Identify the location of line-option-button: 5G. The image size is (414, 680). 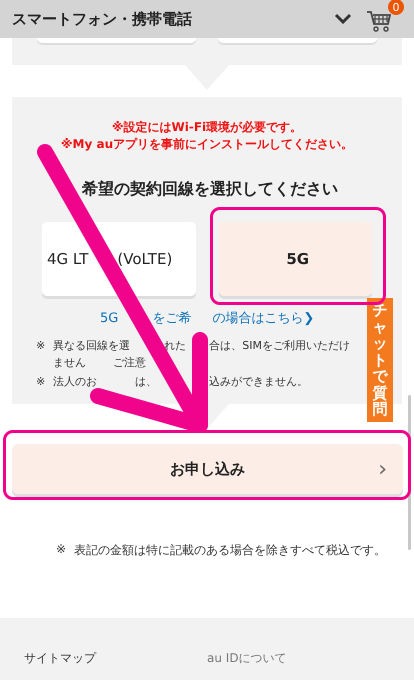
(295, 259).